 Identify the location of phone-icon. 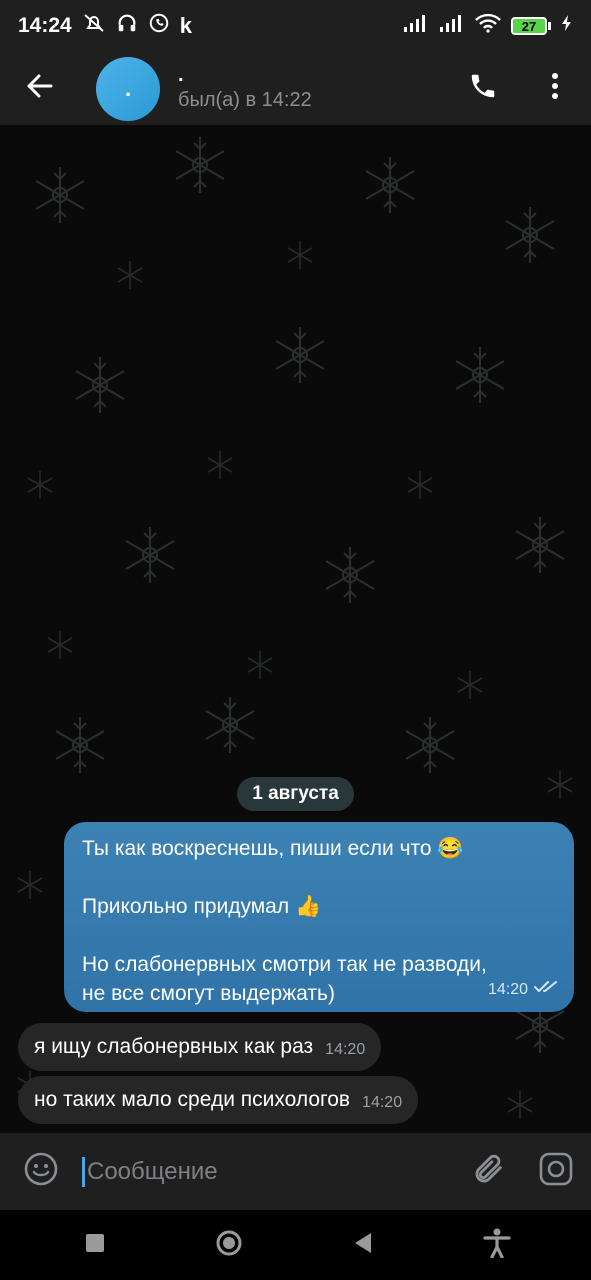
(483, 88).